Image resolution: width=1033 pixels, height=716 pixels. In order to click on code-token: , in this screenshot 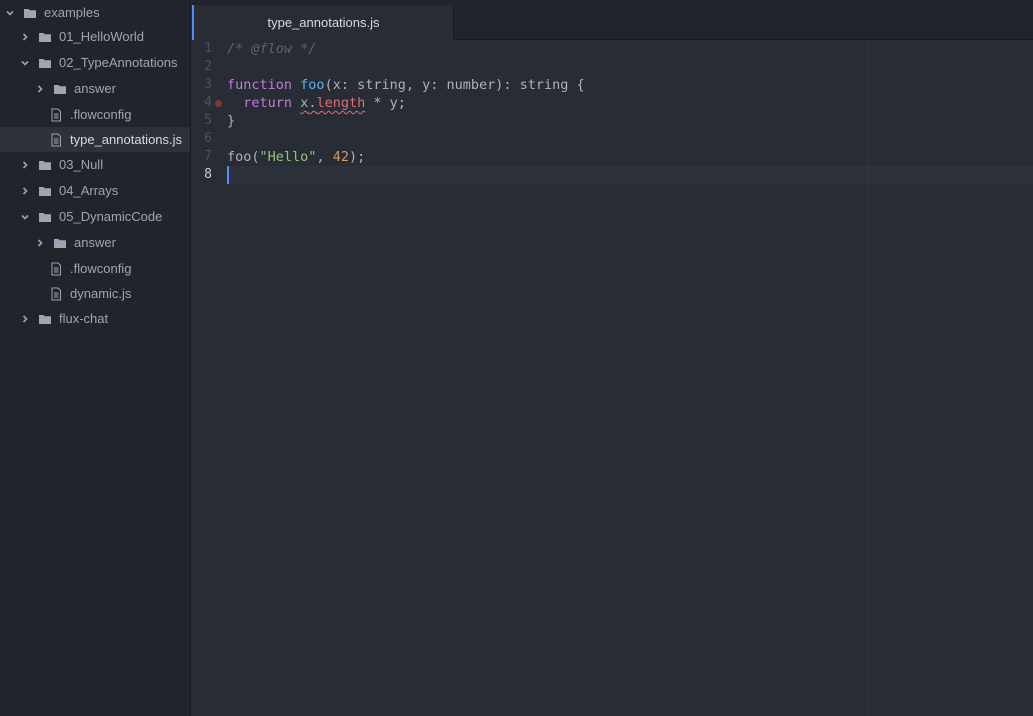, I will do `click(324, 157)`.